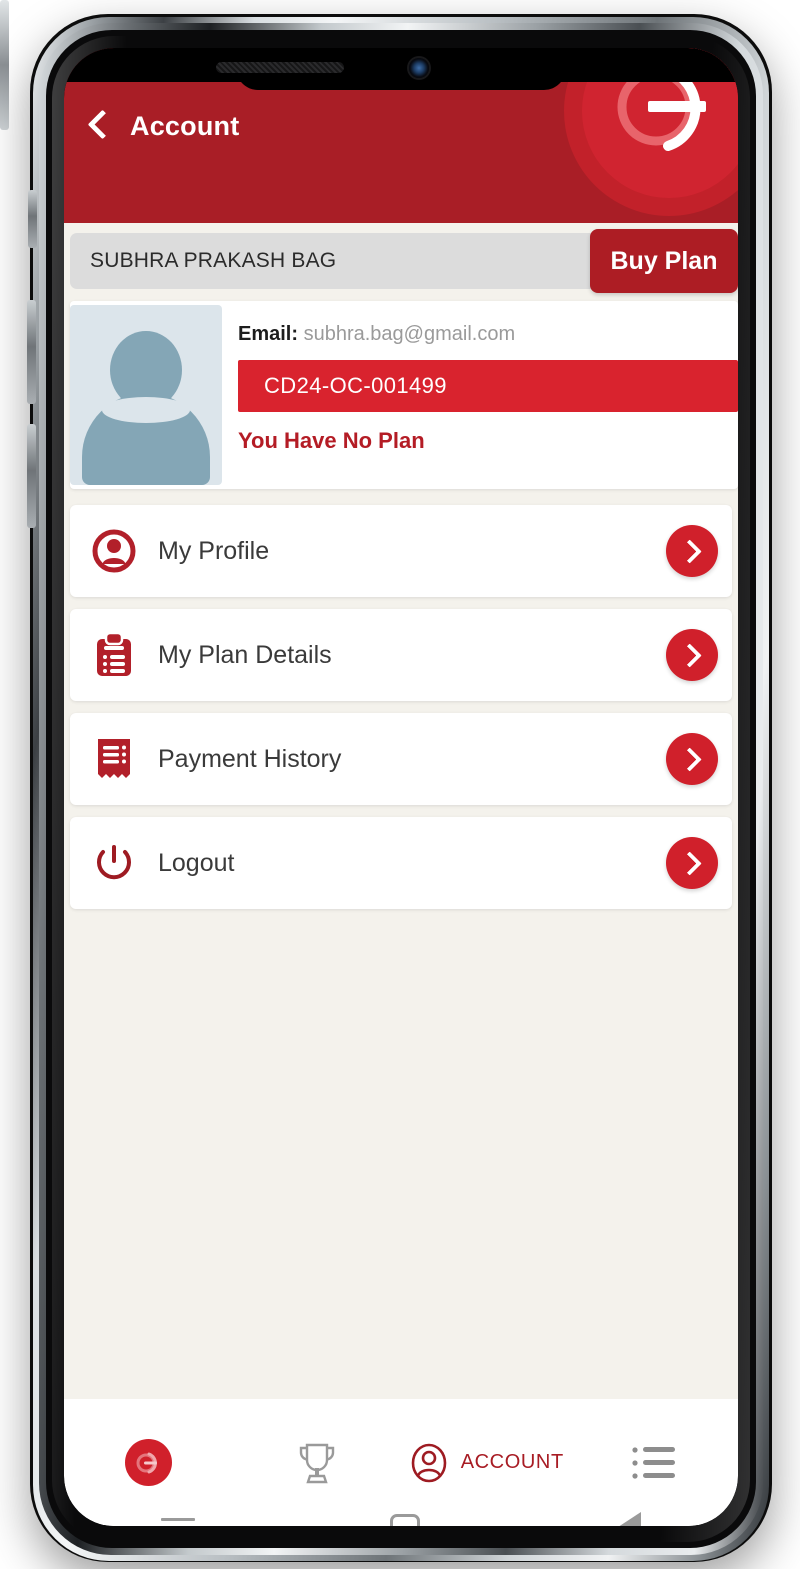 Image resolution: width=800 pixels, height=1569 pixels. What do you see at coordinates (419, 68) in the screenshot?
I see `front-camera-icon` at bounding box center [419, 68].